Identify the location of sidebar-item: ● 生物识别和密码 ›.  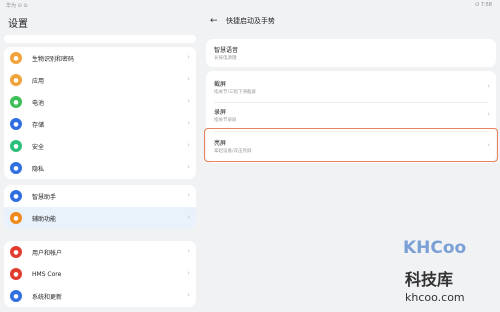
(100, 58).